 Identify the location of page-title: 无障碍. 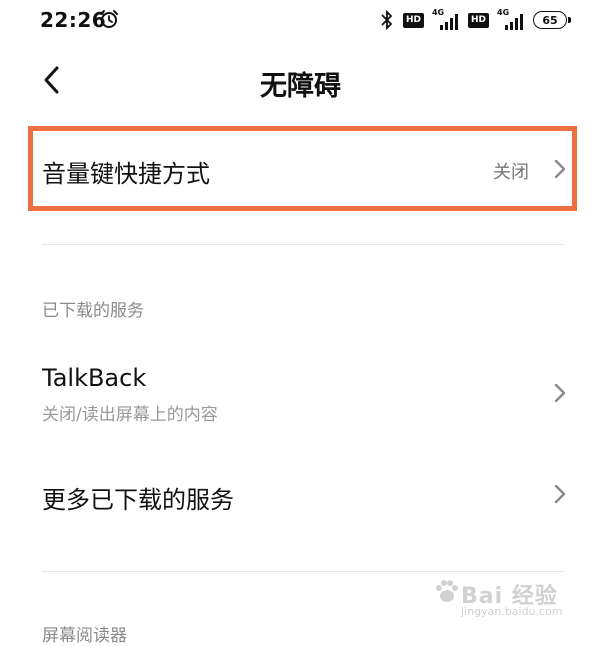
(300, 86).